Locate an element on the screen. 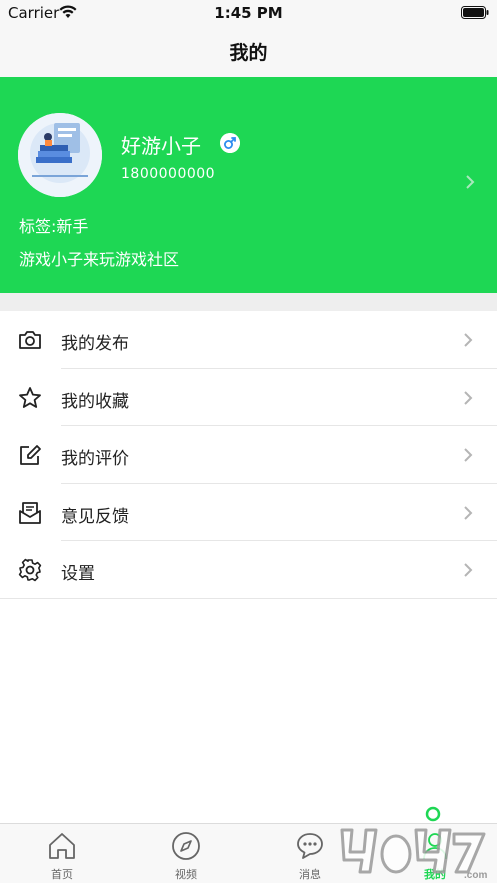 Image resolution: width=497 pixels, height=883 pixels. svg-text: .com is located at coordinates (475, 875).